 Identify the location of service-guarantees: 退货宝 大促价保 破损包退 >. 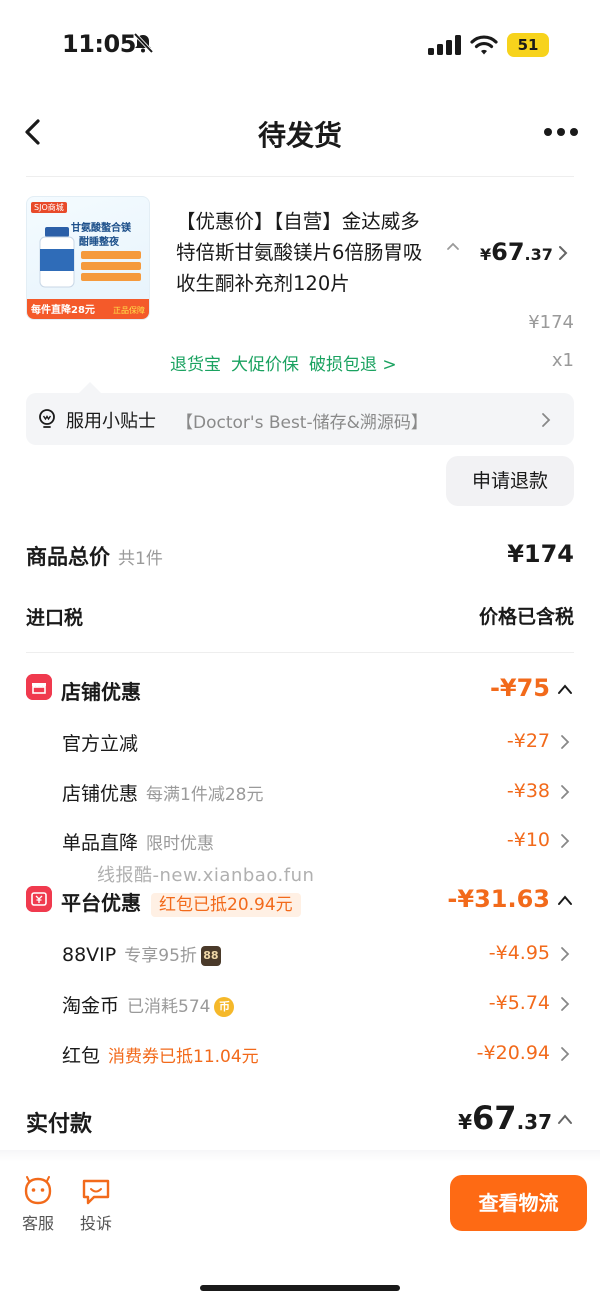
(288, 362).